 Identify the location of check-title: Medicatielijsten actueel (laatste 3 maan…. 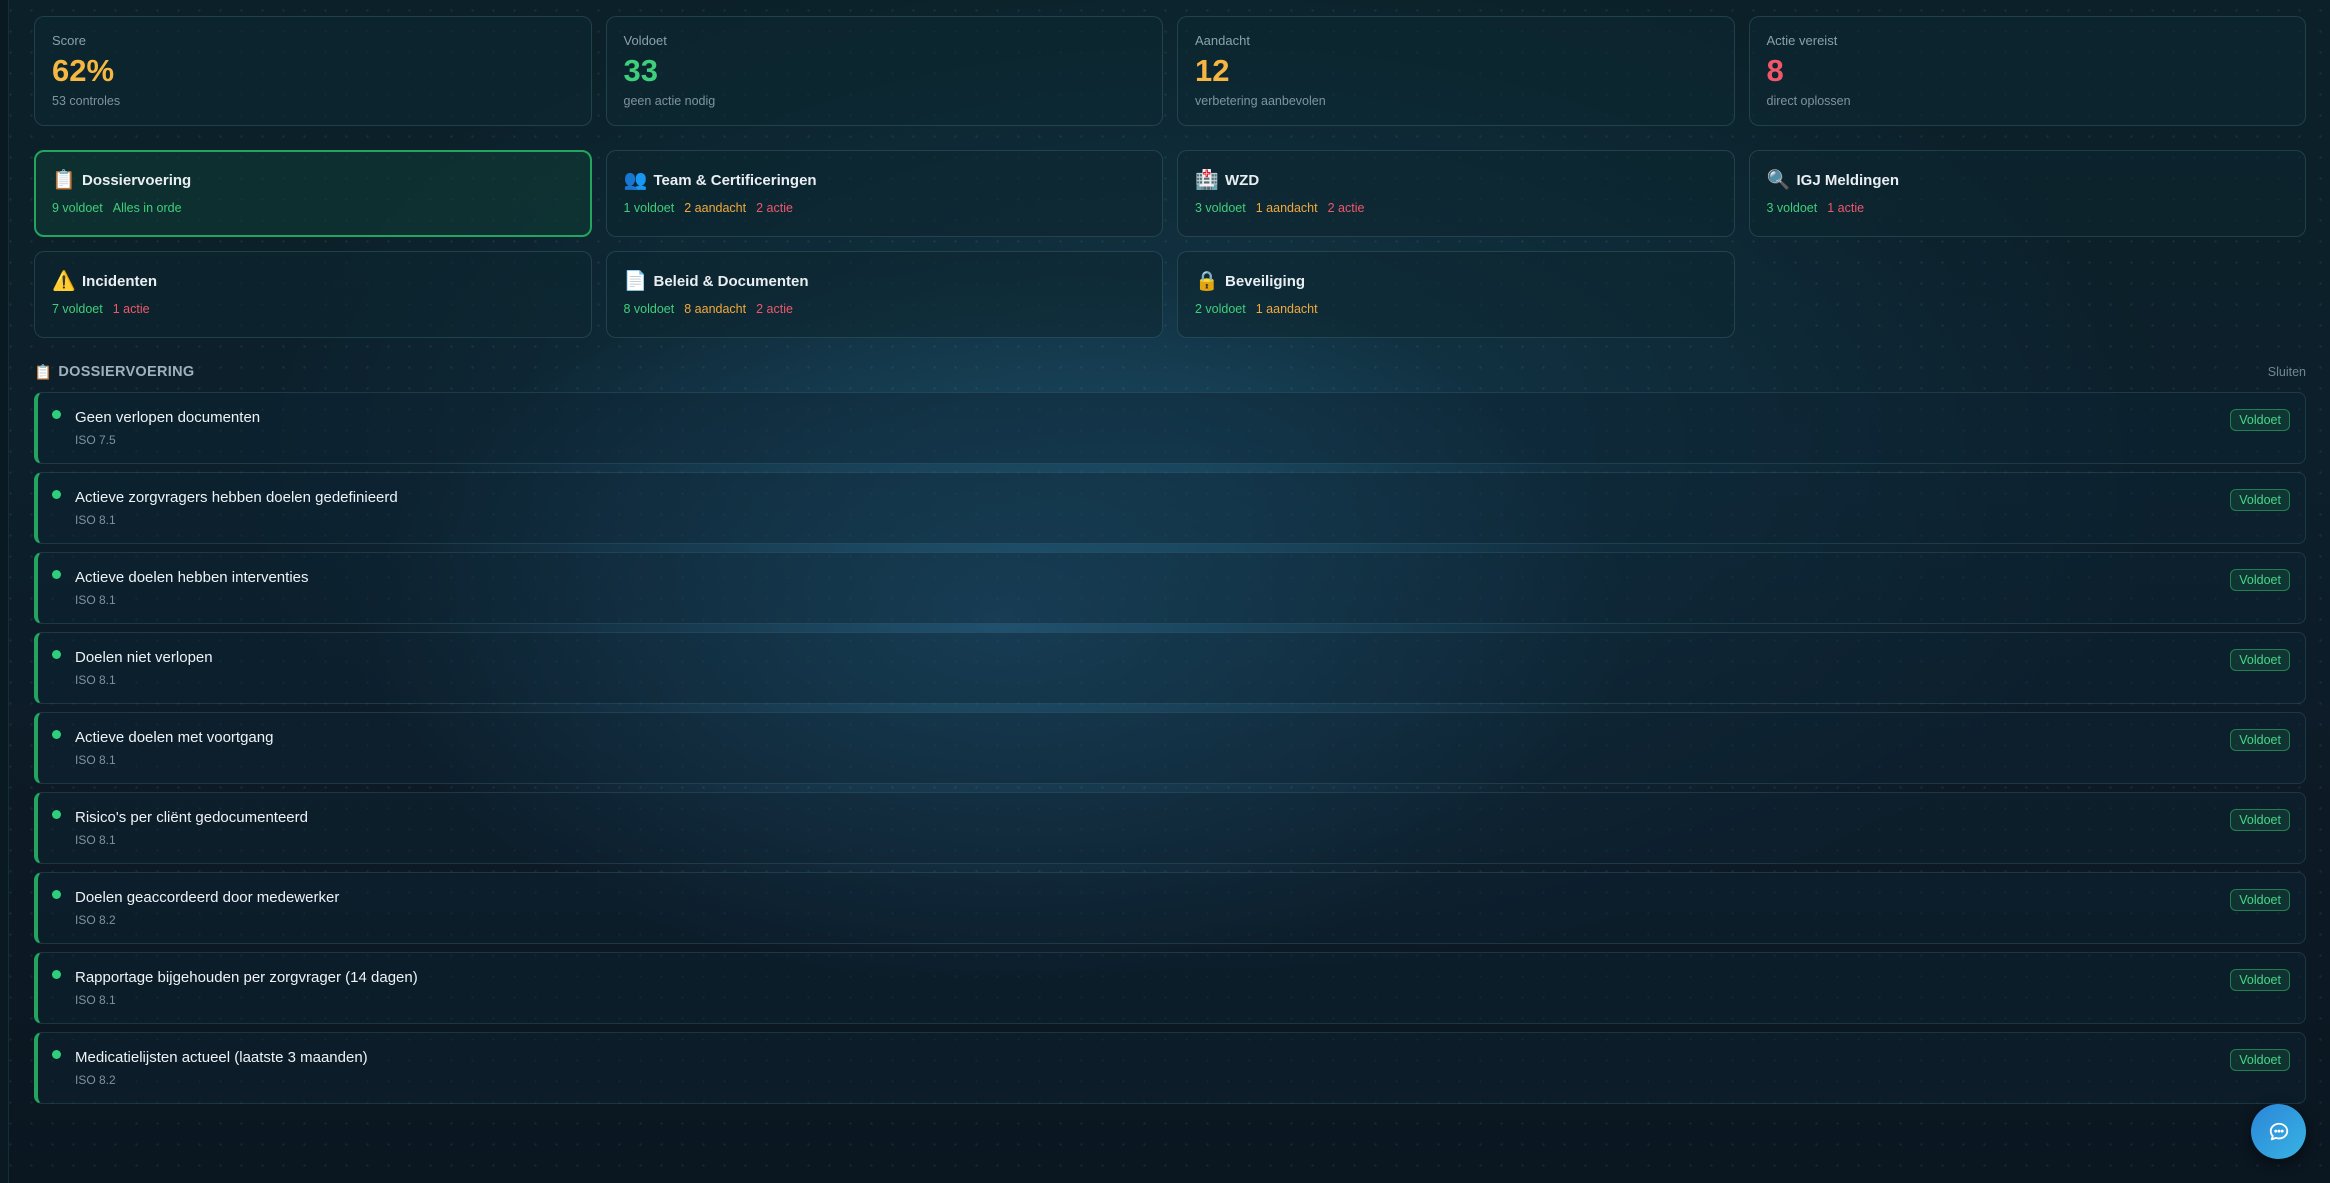
(221, 1057).